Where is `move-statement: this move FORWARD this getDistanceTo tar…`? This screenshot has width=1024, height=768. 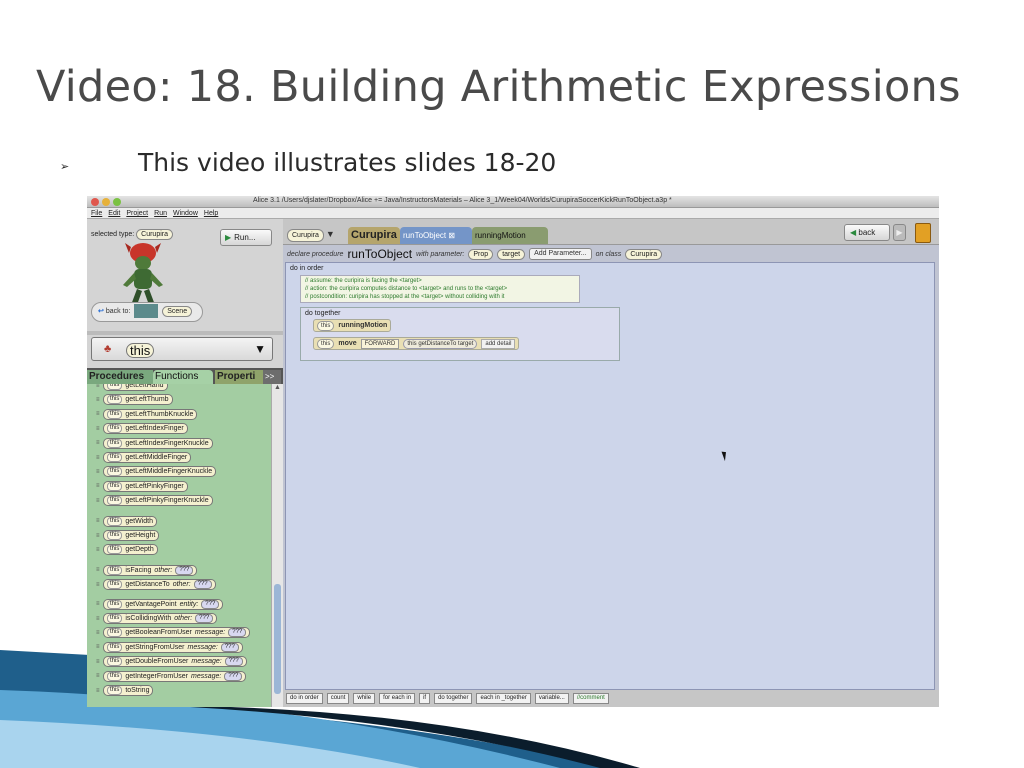
move-statement: this move FORWARD this getDistanceTo tar… is located at coordinates (416, 343).